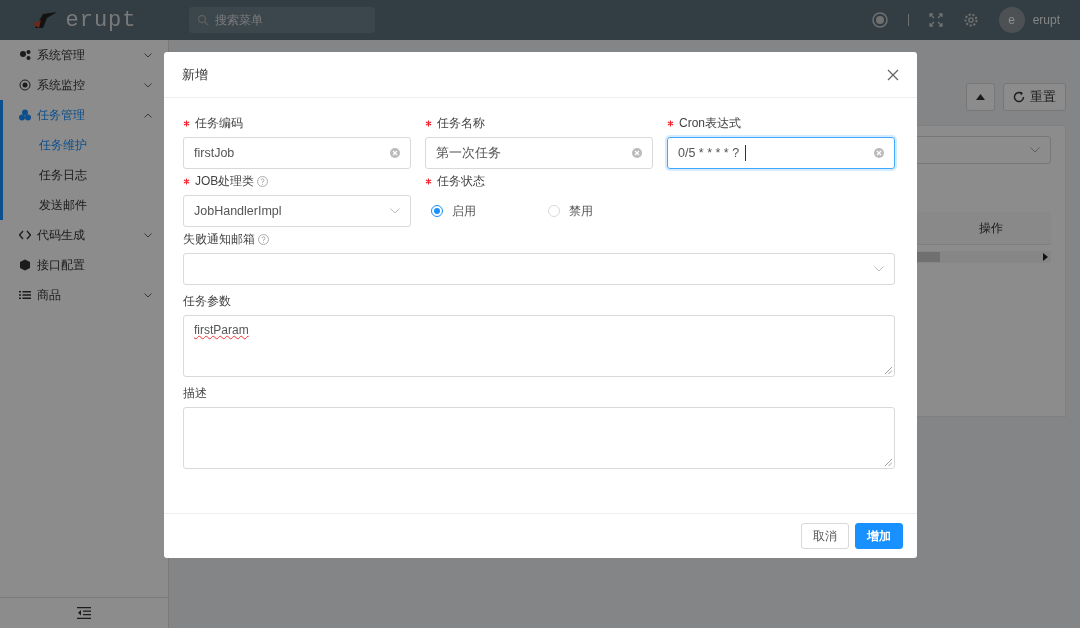 The image size is (1080, 628). What do you see at coordinates (1019, 97) in the screenshot?
I see `refresh-icon` at bounding box center [1019, 97].